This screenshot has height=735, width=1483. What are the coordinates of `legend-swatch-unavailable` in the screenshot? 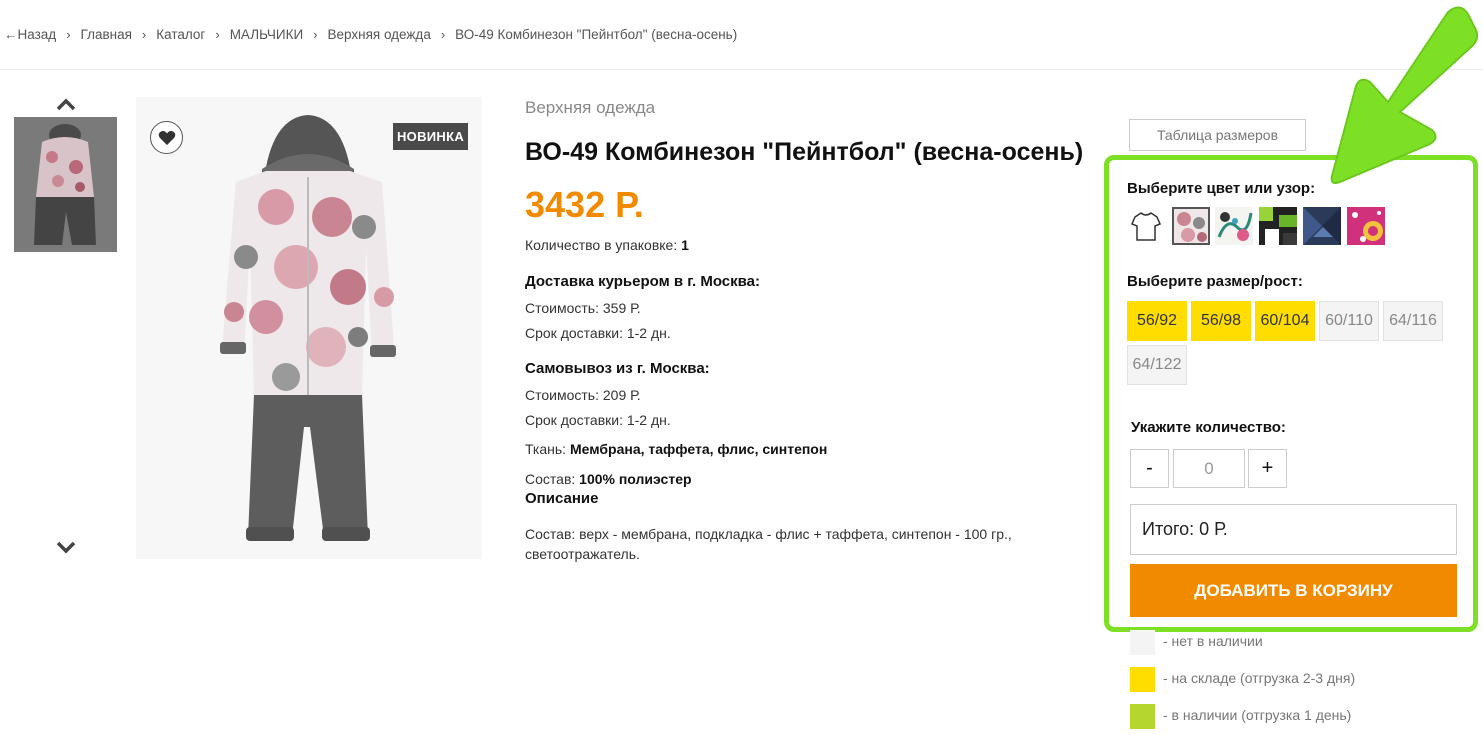 It's located at (1142, 642).